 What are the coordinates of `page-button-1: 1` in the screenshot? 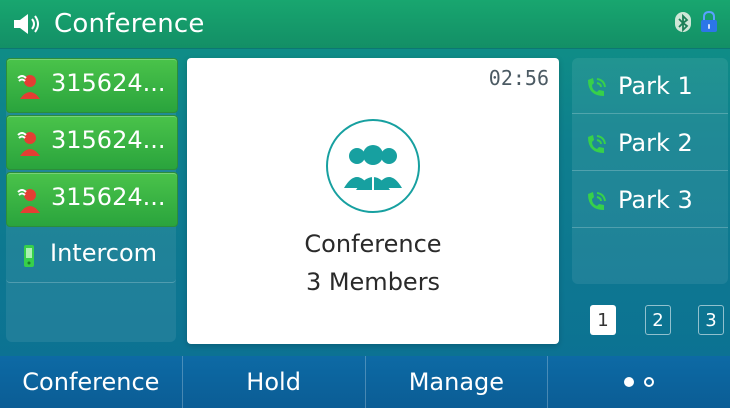 It's located at (603, 320).